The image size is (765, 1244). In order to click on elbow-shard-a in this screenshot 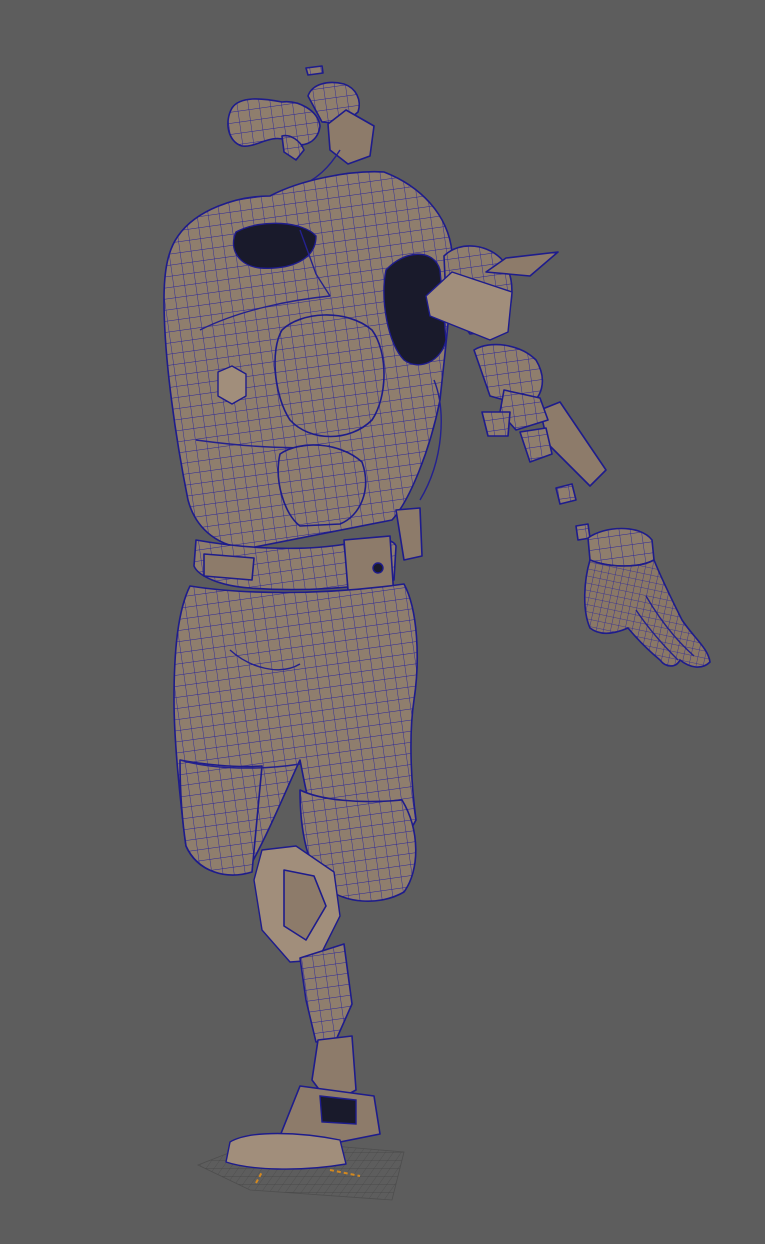, I will do `click(496, 424)`.